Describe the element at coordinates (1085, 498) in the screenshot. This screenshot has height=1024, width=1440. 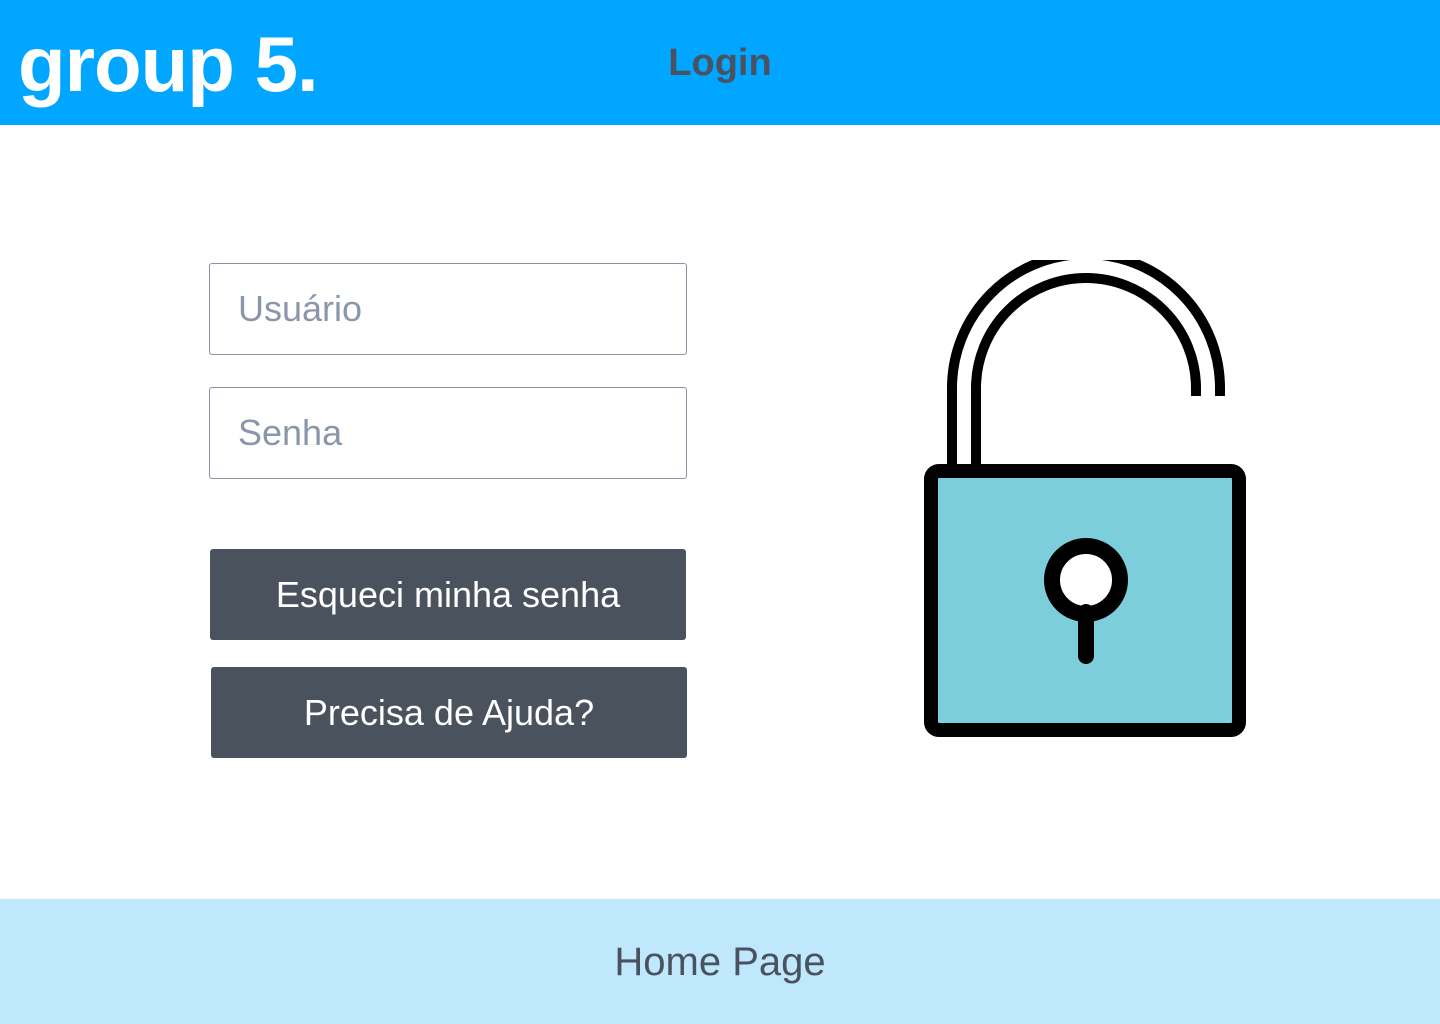
I see `unlocked-padlock-icon` at that location.